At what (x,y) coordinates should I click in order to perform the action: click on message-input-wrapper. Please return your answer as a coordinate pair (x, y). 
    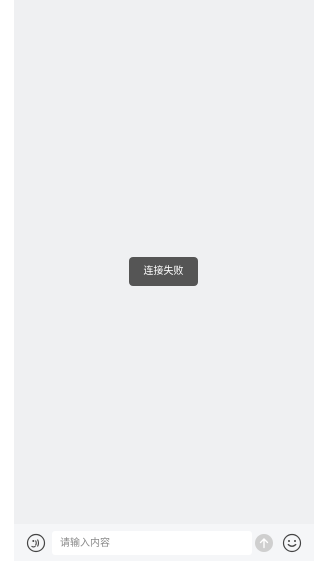
    Looking at the image, I should click on (152, 543).